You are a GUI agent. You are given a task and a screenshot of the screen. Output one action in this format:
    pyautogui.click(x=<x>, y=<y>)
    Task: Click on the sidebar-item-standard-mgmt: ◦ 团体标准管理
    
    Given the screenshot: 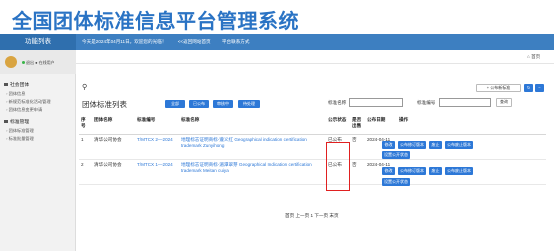 What is the action you would take?
    pyautogui.click(x=20, y=131)
    